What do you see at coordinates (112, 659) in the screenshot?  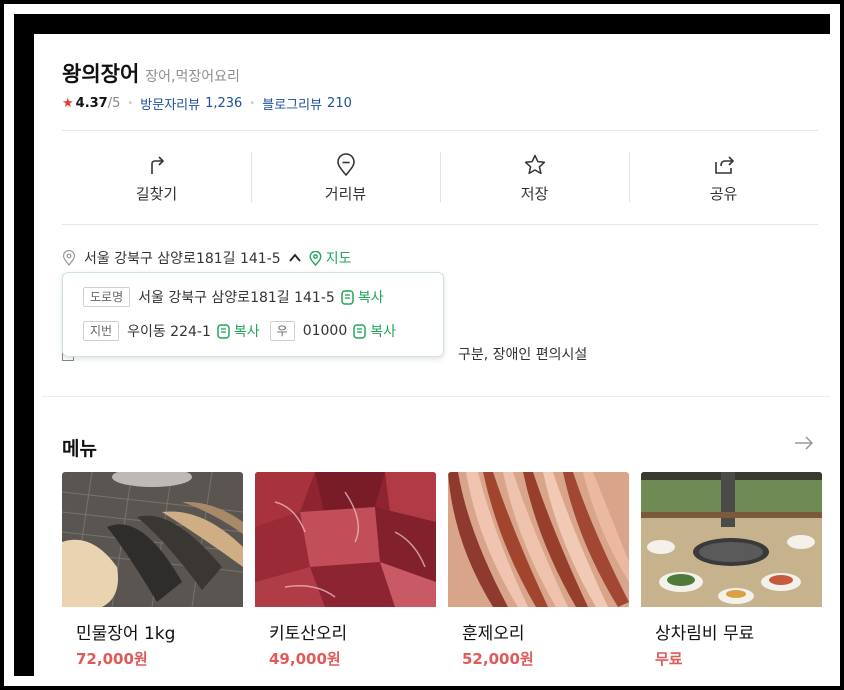 I see `menu-item-price: 72,000원` at bounding box center [112, 659].